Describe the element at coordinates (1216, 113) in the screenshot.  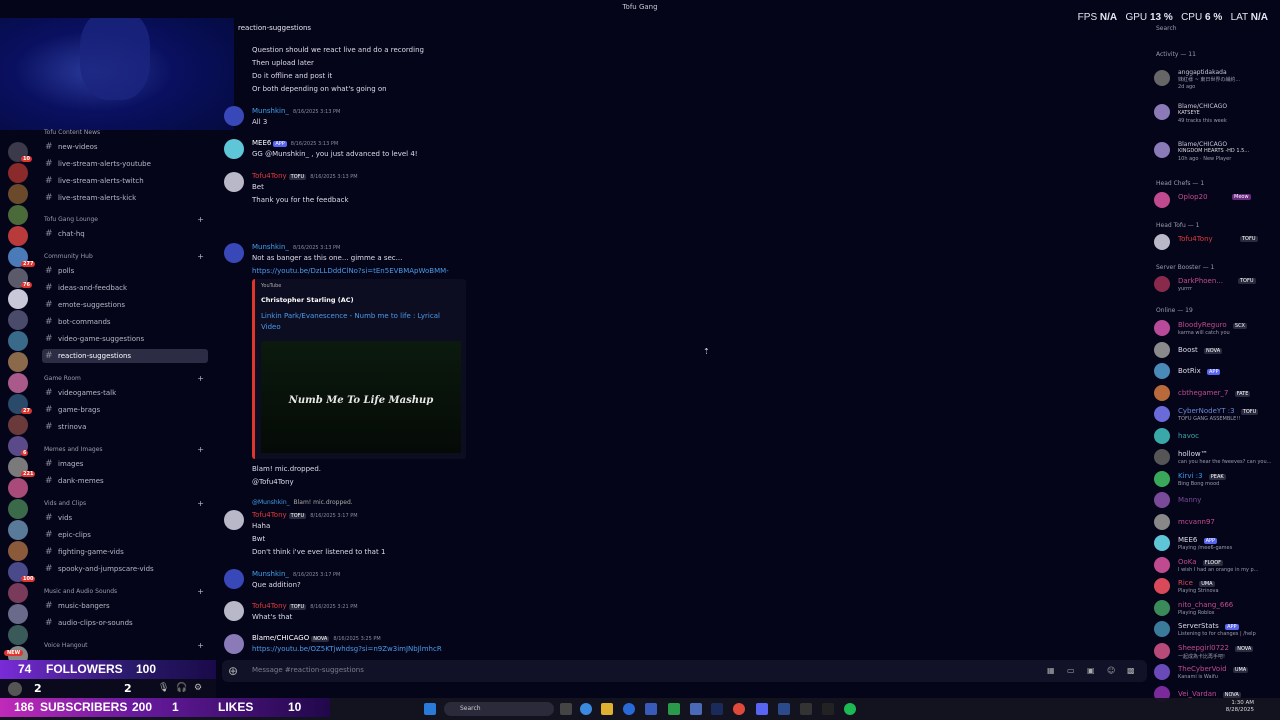
I see `activity-item: Blame/CHICAGO KATSEYE 49 tracks this week` at that location.